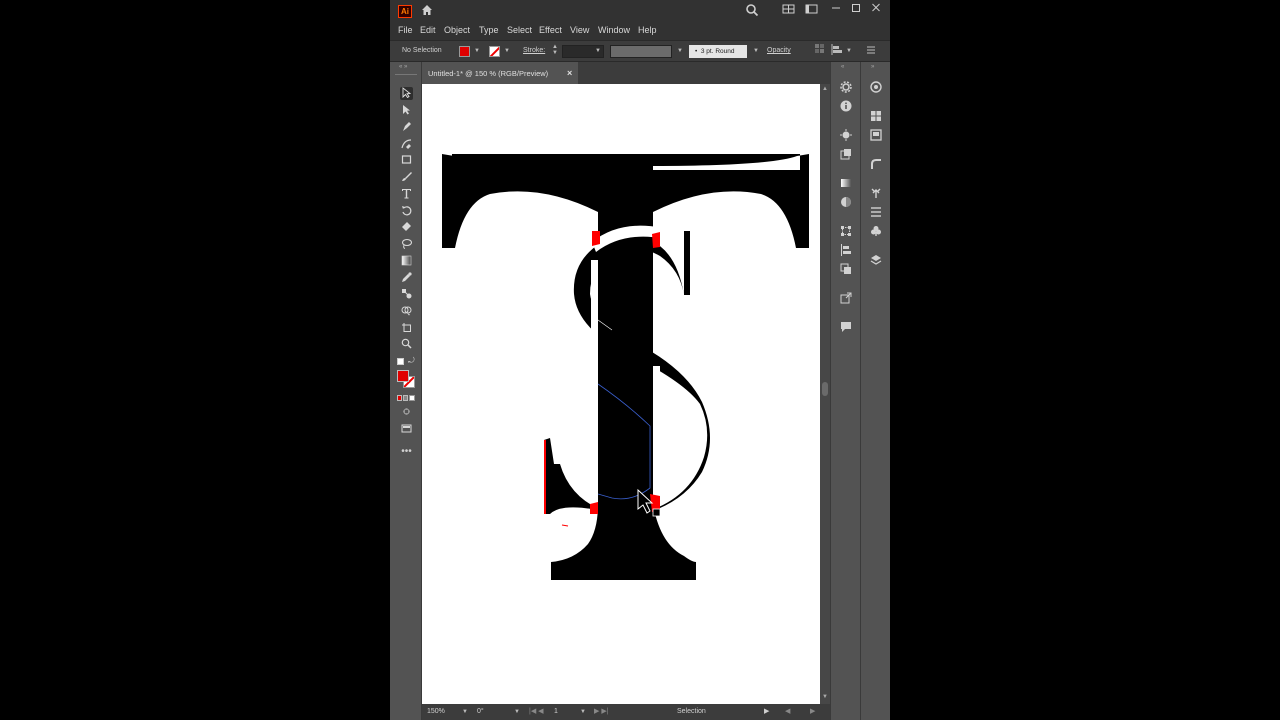 The height and width of the screenshot is (720, 1280). What do you see at coordinates (876, 213) in the screenshot?
I see `brushes-icon` at bounding box center [876, 213].